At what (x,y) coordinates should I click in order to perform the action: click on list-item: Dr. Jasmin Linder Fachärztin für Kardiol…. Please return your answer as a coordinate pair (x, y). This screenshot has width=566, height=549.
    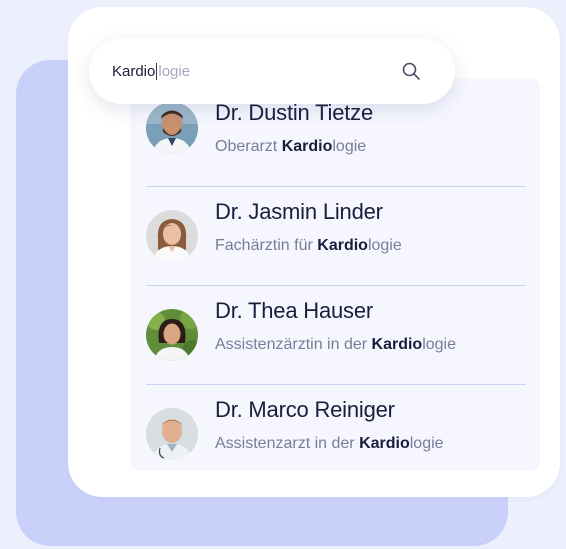
    Looking at the image, I should click on (336, 236).